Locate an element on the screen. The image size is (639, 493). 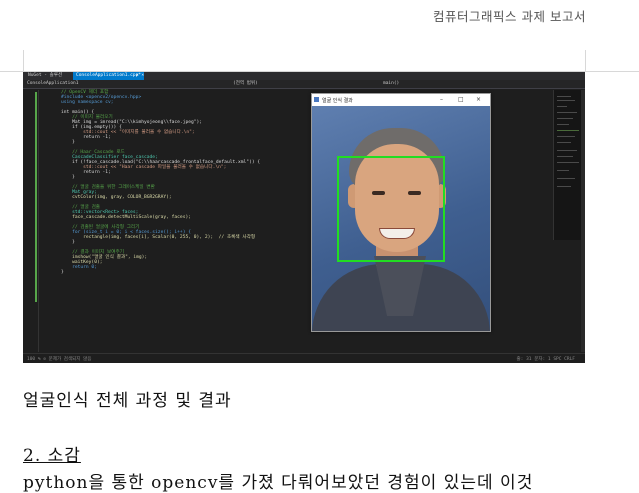
figure-caption: 얼굴인식 전체 과정 및 결과 is located at coordinates (127, 401).